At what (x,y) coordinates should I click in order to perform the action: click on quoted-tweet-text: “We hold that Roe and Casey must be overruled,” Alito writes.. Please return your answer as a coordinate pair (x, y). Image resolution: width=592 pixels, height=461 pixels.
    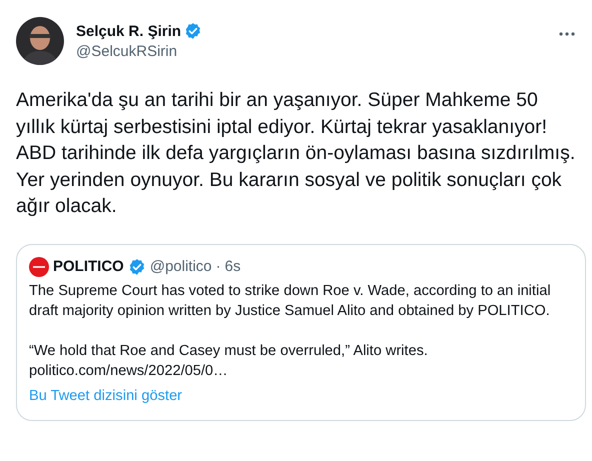
    Looking at the image, I should click on (229, 351).